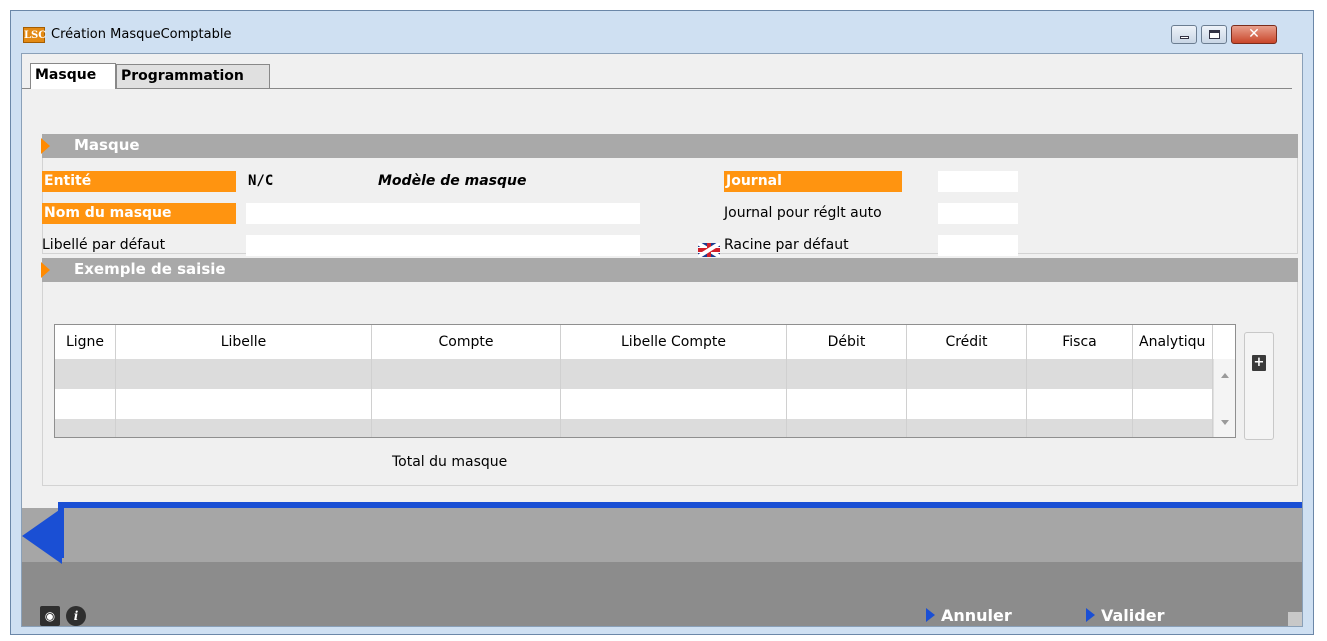 The width and height of the screenshot is (1327, 641). I want to click on entite-value: N/C, so click(260, 181).